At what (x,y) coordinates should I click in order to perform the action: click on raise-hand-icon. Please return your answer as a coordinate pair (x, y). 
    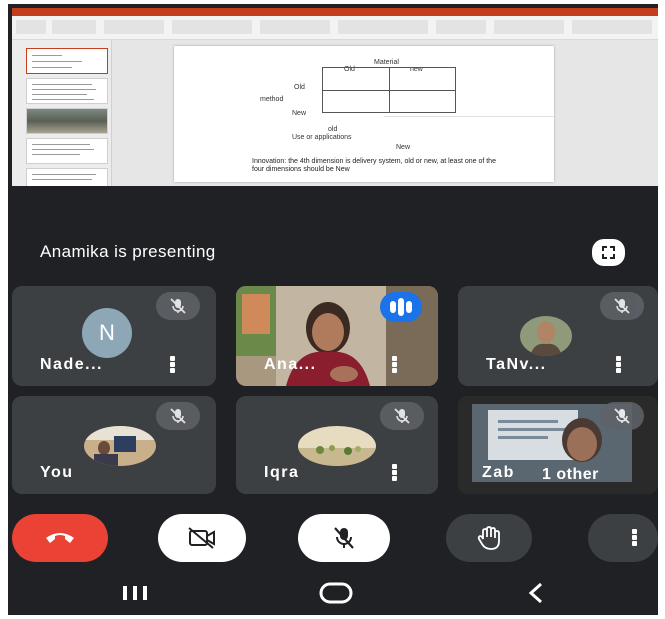
    Looking at the image, I should click on (488, 538).